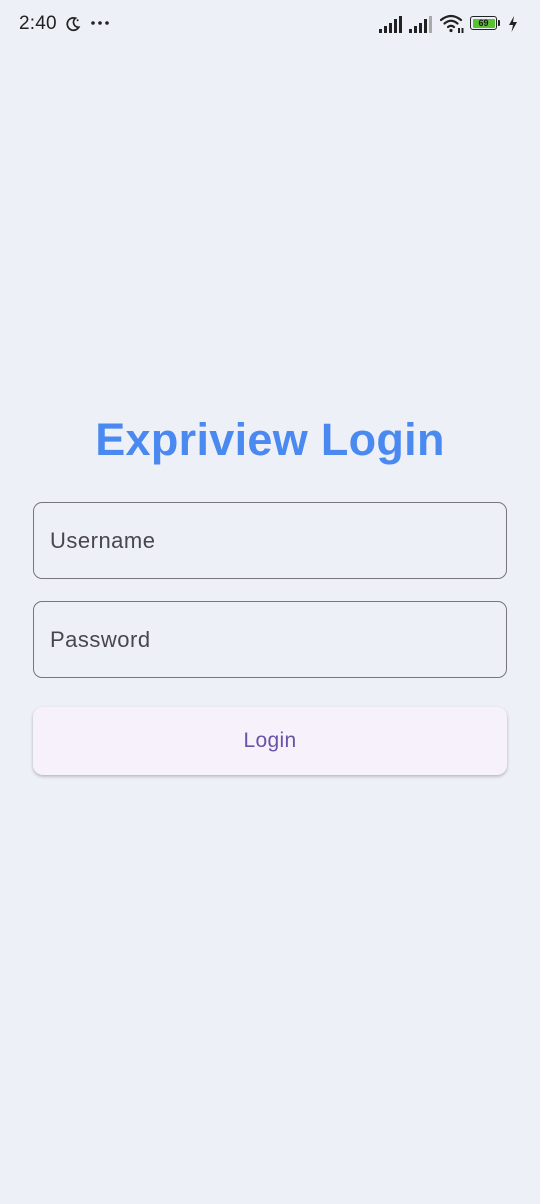  What do you see at coordinates (270, 439) in the screenshot?
I see `page-title: Expriview Login` at bounding box center [270, 439].